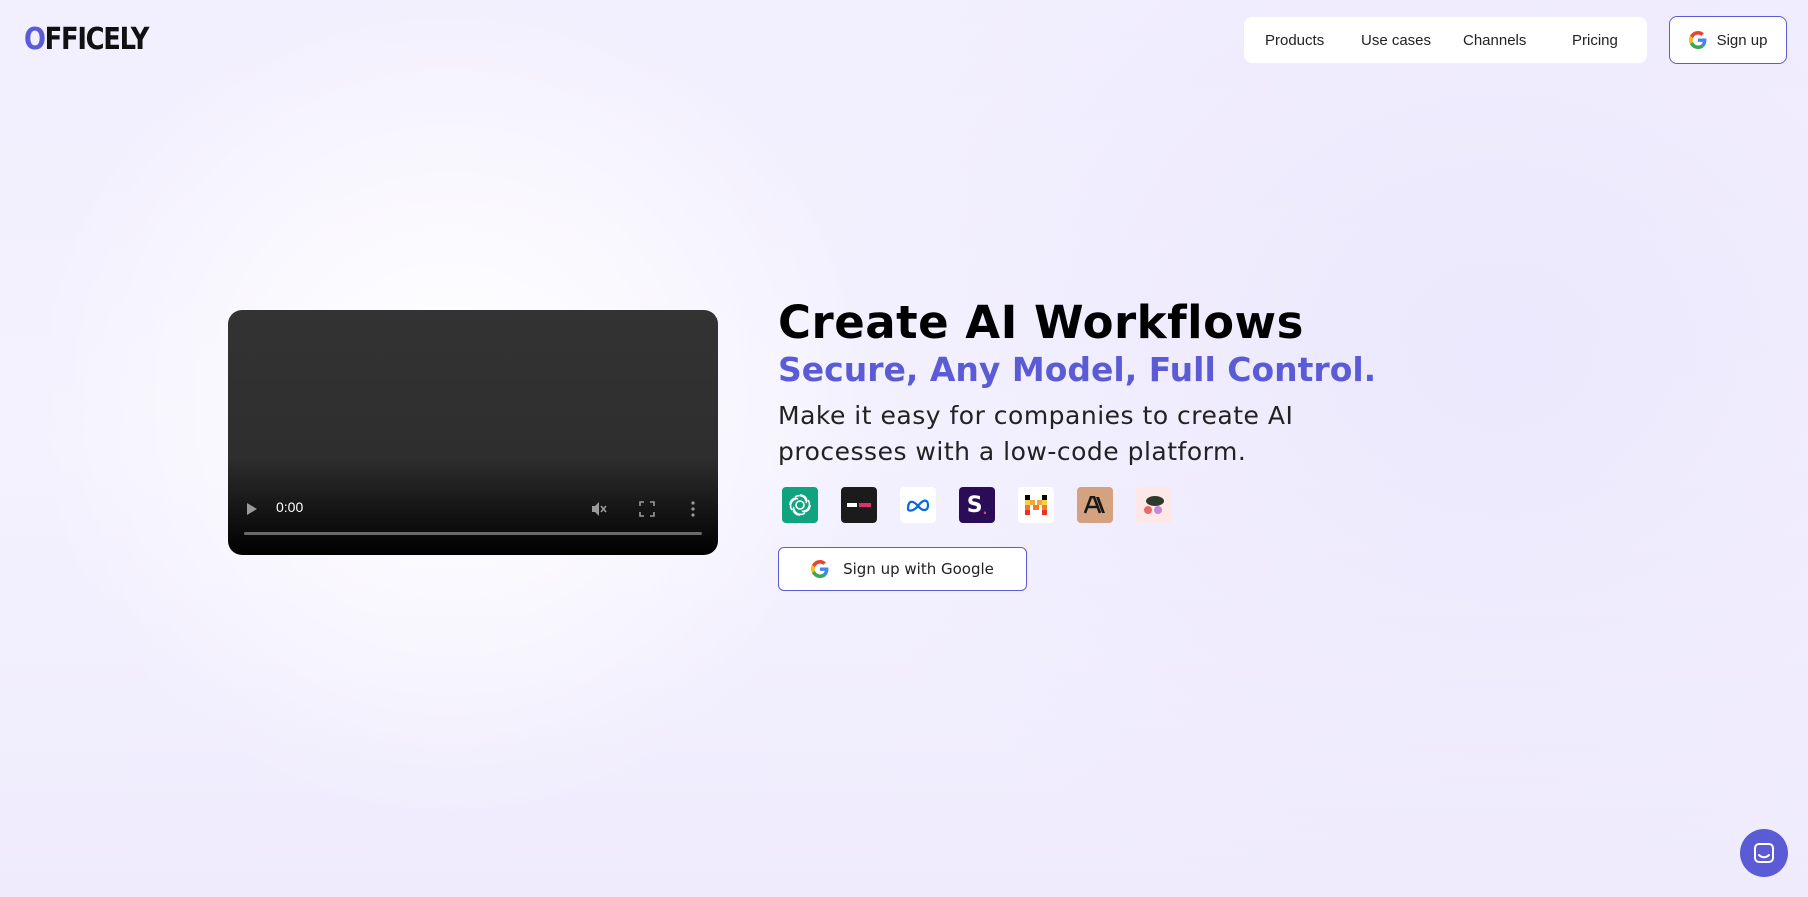 This screenshot has width=1808, height=897. I want to click on google-cta-label: Sign up with Google, so click(918, 569).